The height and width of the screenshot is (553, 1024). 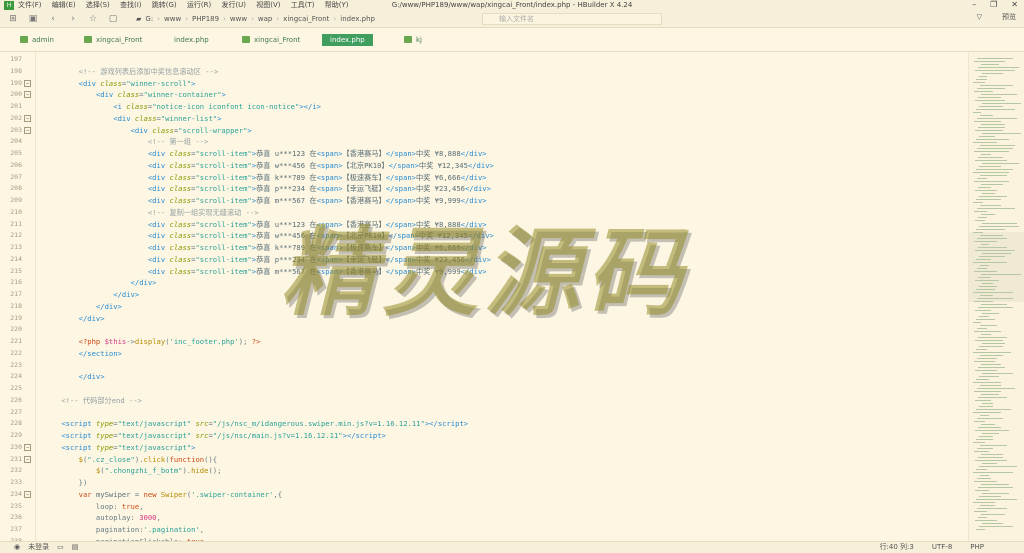 I want to click on login-status: 未登录, so click(x=38, y=547).